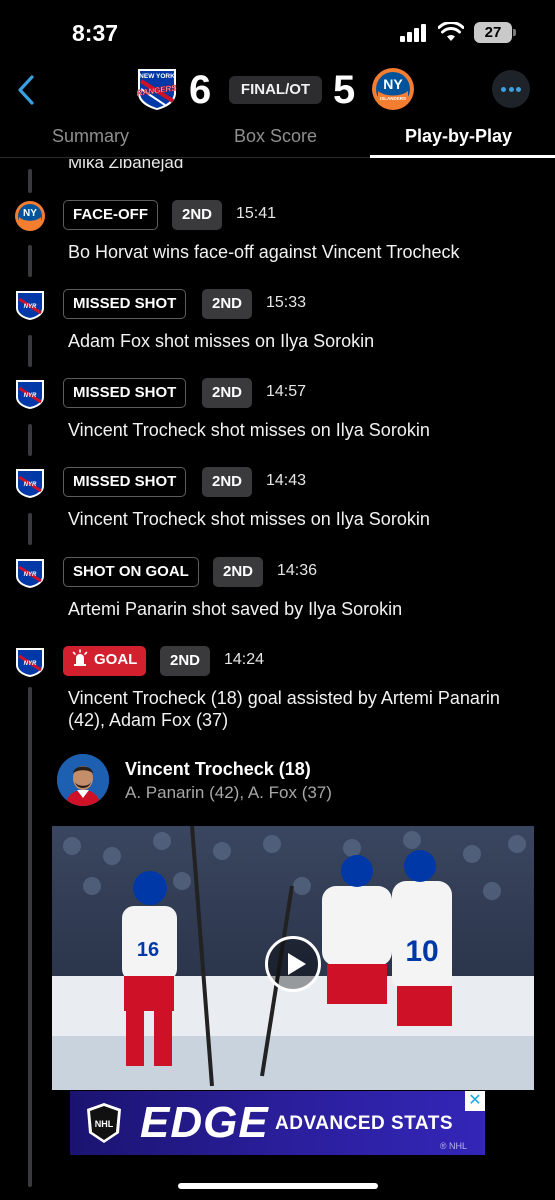 This screenshot has width=555, height=1200. I want to click on goal-badge: GOAL, so click(105, 661).